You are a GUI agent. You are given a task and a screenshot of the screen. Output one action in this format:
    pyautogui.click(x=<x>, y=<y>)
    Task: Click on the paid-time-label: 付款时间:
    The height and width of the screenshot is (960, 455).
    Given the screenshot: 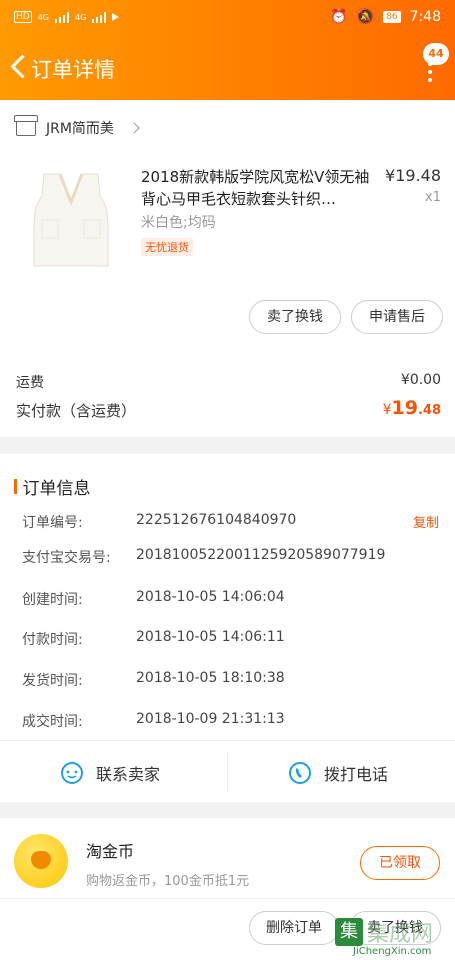 What is the action you would take?
    pyautogui.click(x=52, y=640)
    